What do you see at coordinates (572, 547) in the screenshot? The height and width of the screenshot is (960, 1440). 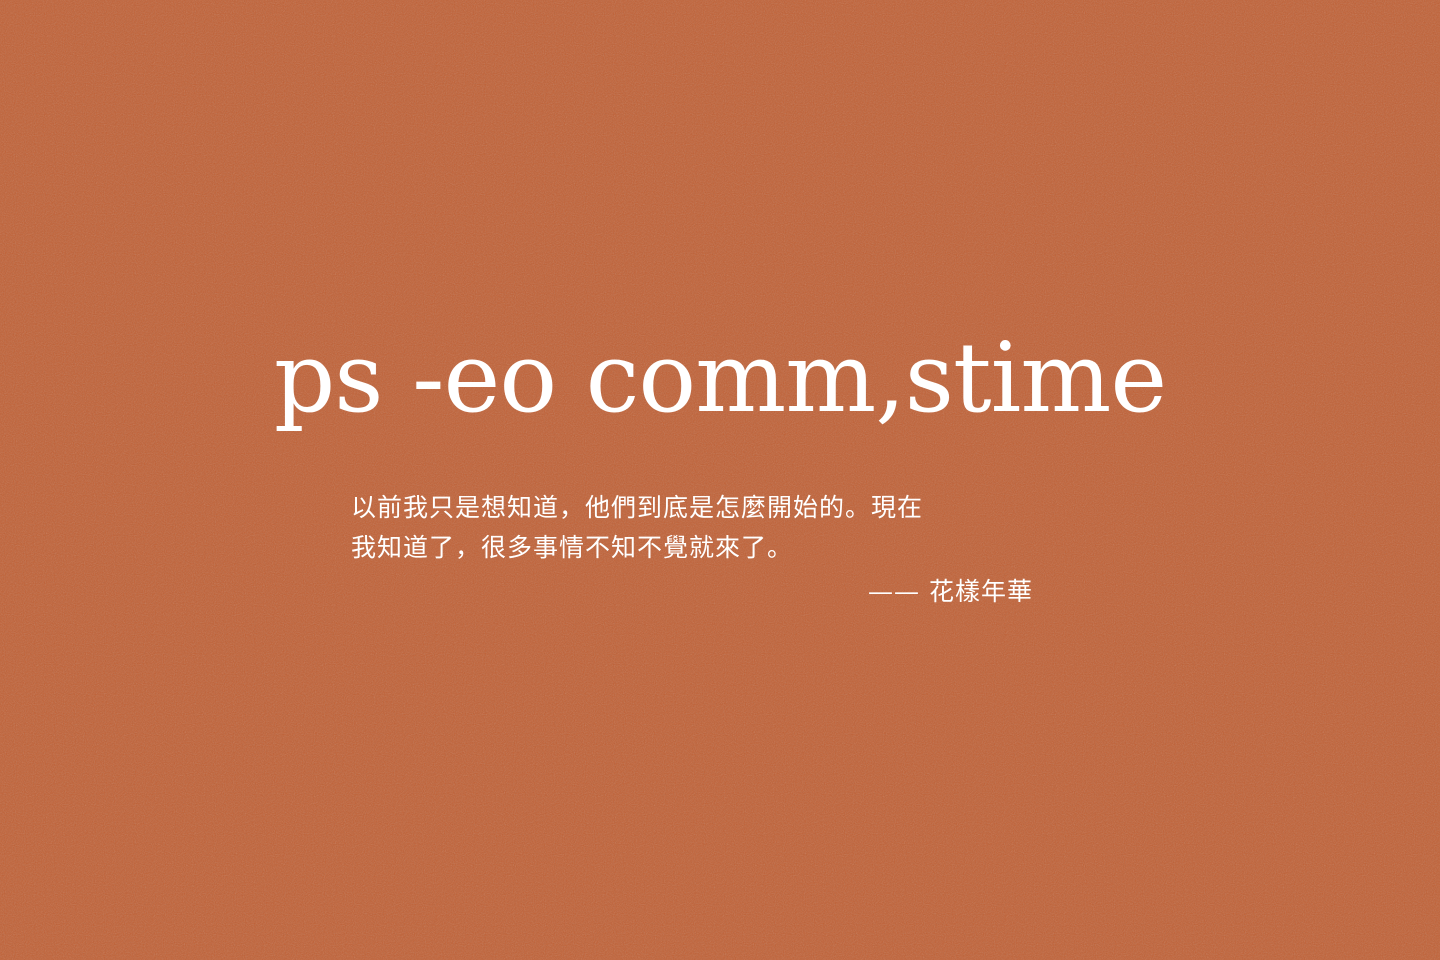 I see `quote-line: 我知道了，很多事情不知不覺就來了。` at bounding box center [572, 547].